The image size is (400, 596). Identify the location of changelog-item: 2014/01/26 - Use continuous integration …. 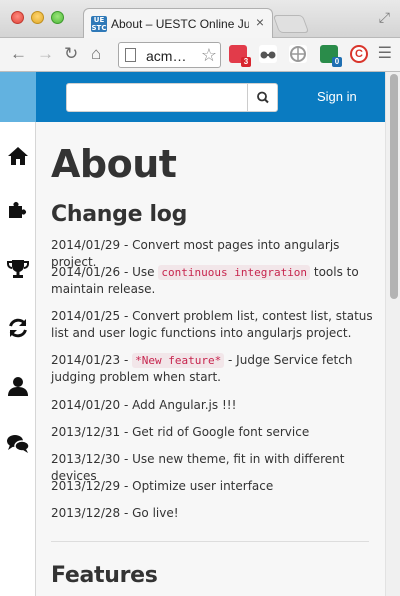
(205, 280).